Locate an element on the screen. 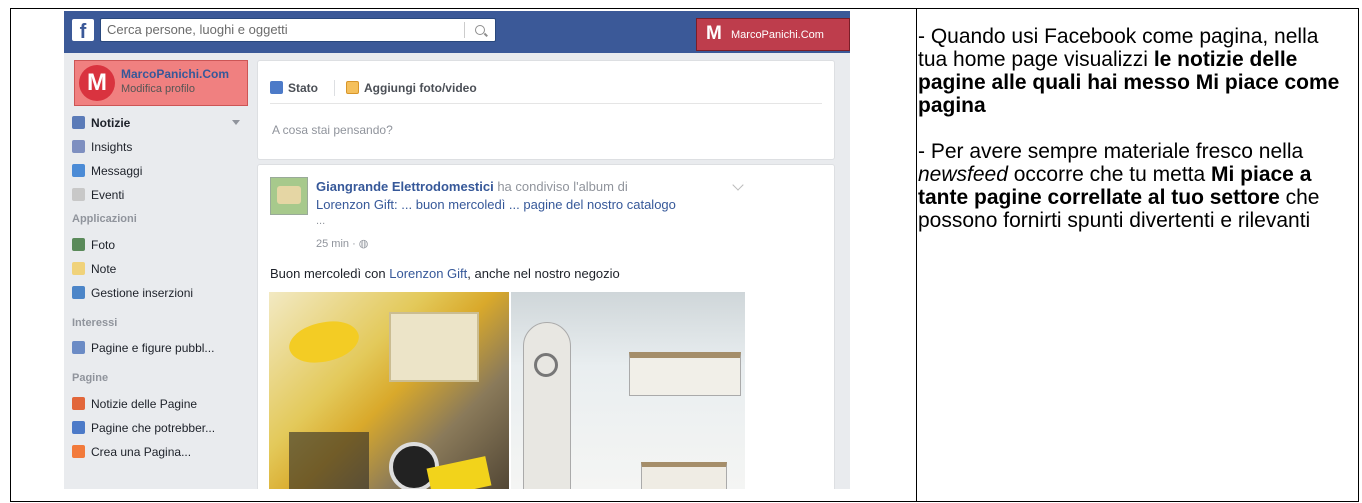 This screenshot has width=1362, height=503. tab-separator is located at coordinates (334, 88).